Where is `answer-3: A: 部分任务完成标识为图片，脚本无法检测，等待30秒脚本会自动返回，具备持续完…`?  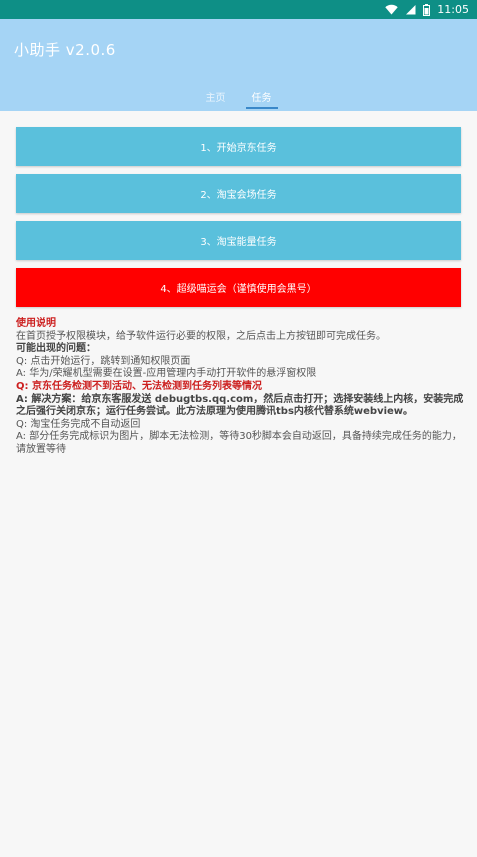 answer-3: A: 部分任务完成标识为图片，脚本无法检测，等待30秒脚本会自动返回，具备持续完… is located at coordinates (239, 443).